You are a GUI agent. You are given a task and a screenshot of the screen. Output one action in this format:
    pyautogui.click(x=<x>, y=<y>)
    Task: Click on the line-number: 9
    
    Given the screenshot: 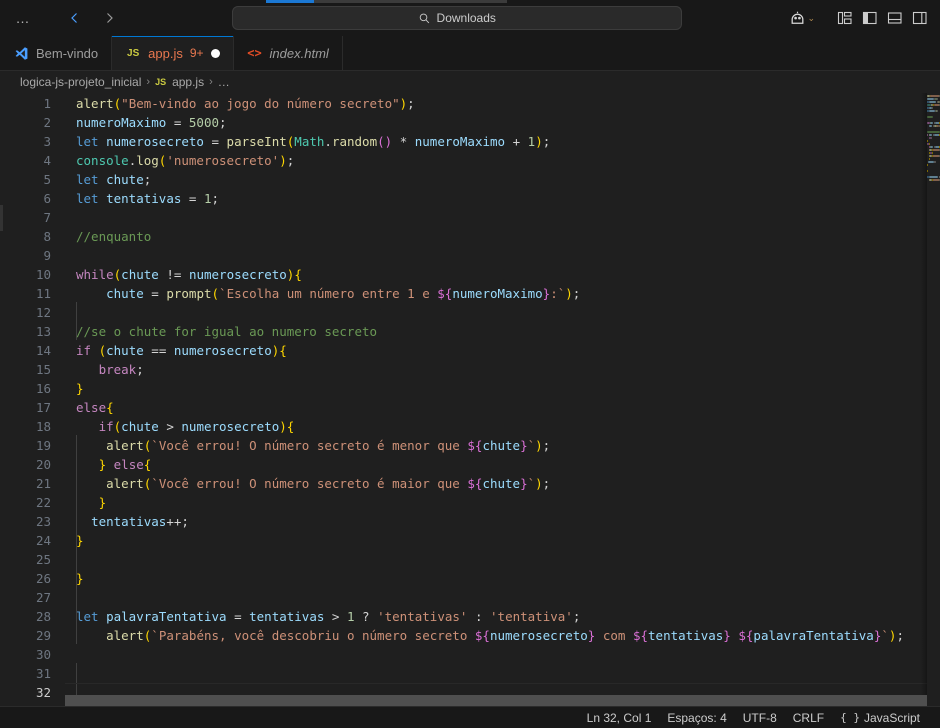 What is the action you would take?
    pyautogui.click(x=47, y=255)
    